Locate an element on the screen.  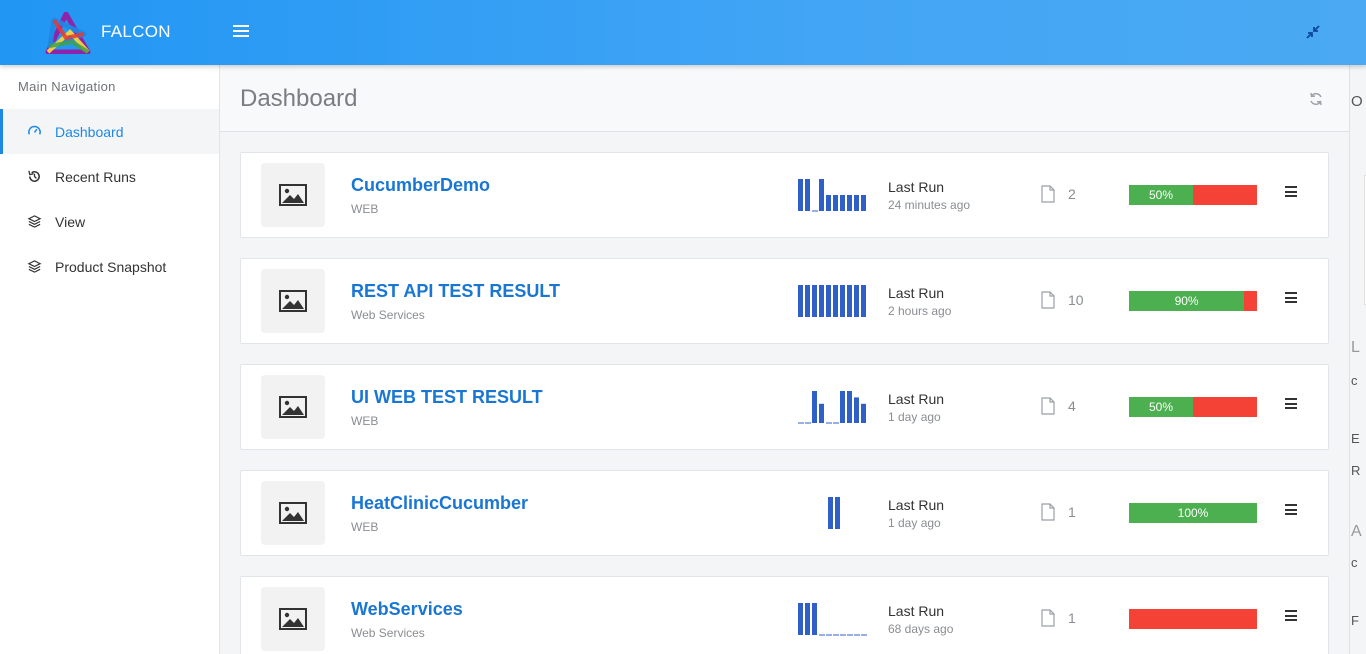
refresh-icon is located at coordinates (1316, 99).